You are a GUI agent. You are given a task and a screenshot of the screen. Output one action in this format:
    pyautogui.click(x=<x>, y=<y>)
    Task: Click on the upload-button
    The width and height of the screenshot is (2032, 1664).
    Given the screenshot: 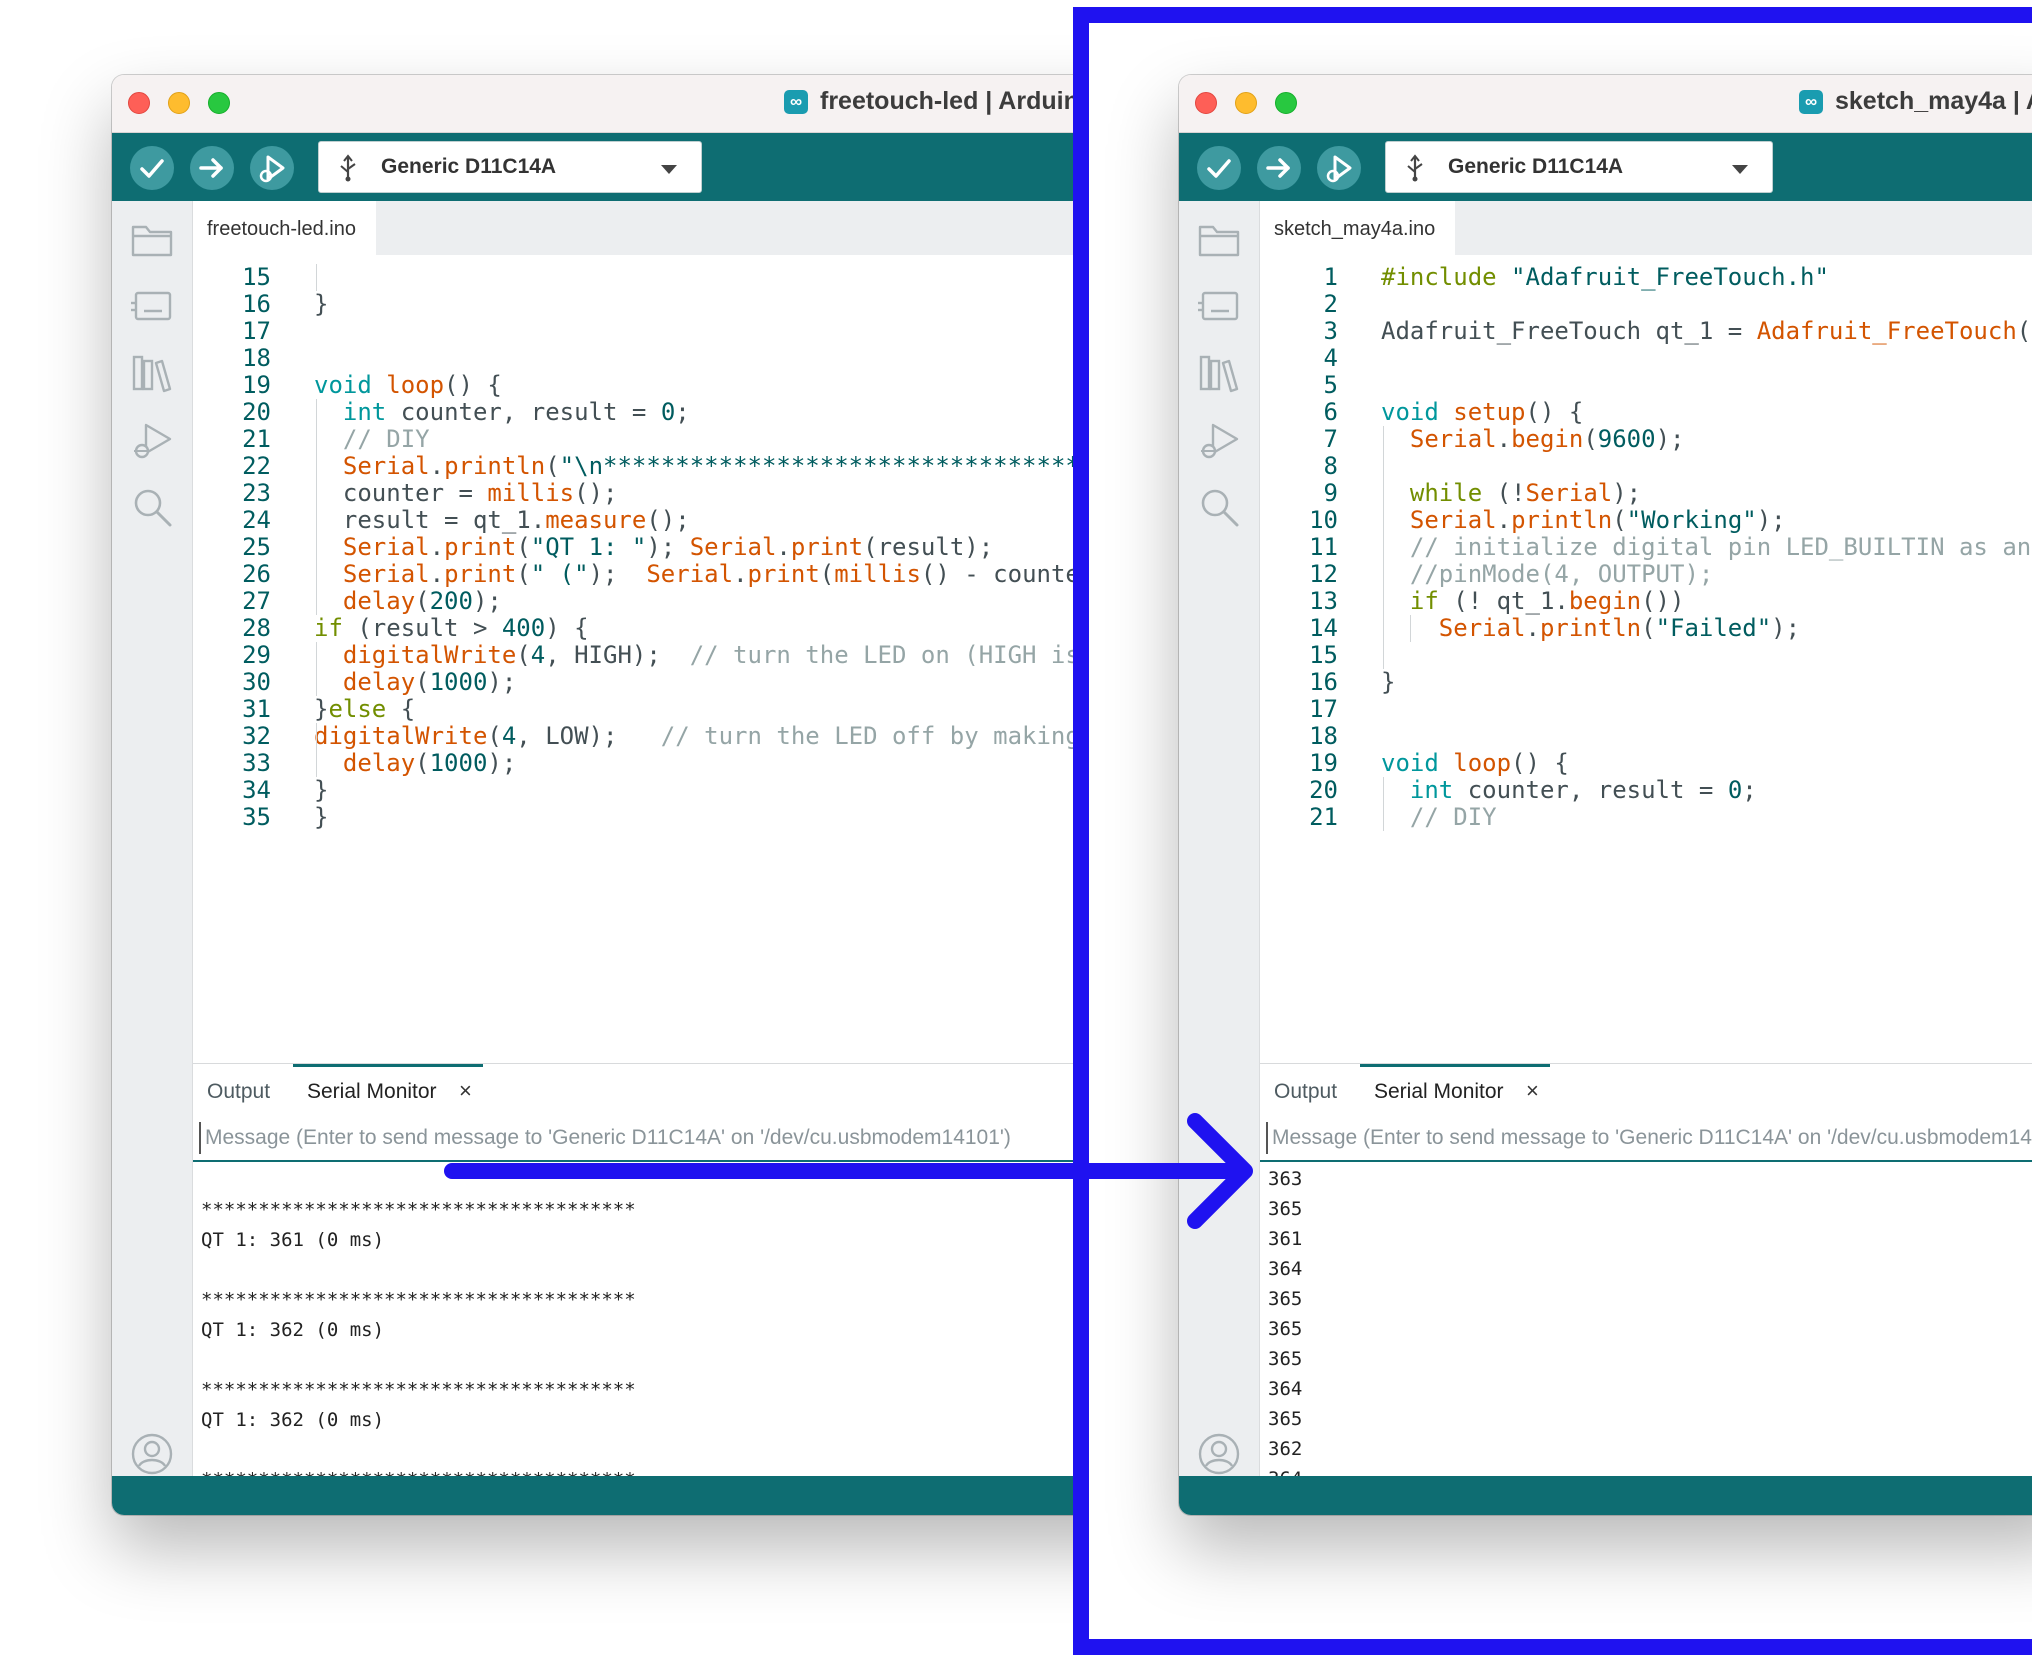 What is the action you would take?
    pyautogui.click(x=212, y=168)
    